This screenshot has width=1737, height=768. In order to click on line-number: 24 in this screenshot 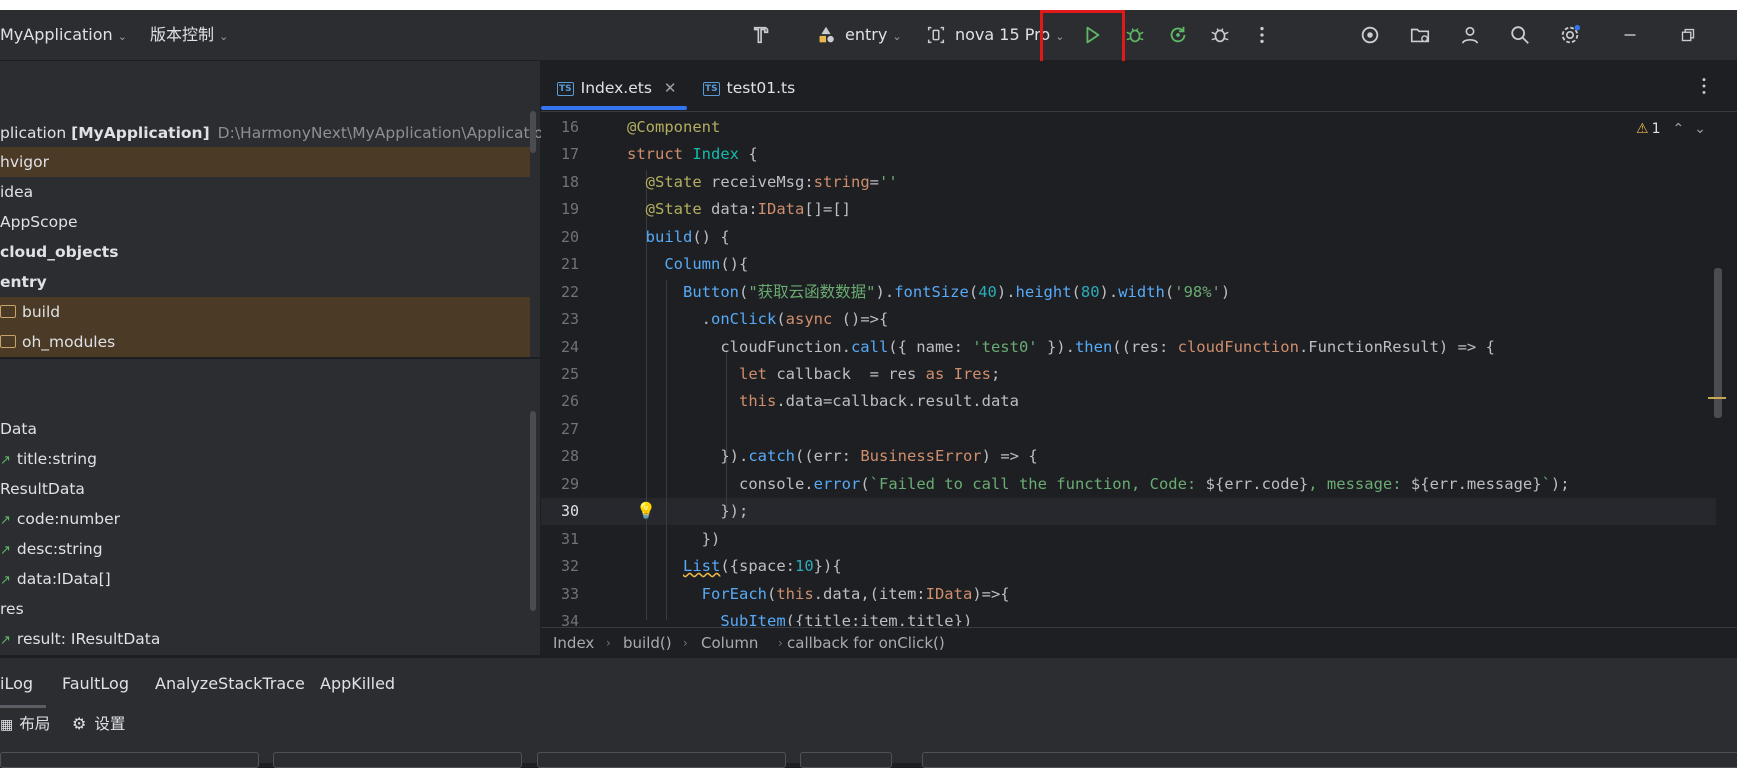, I will do `click(569, 347)`.